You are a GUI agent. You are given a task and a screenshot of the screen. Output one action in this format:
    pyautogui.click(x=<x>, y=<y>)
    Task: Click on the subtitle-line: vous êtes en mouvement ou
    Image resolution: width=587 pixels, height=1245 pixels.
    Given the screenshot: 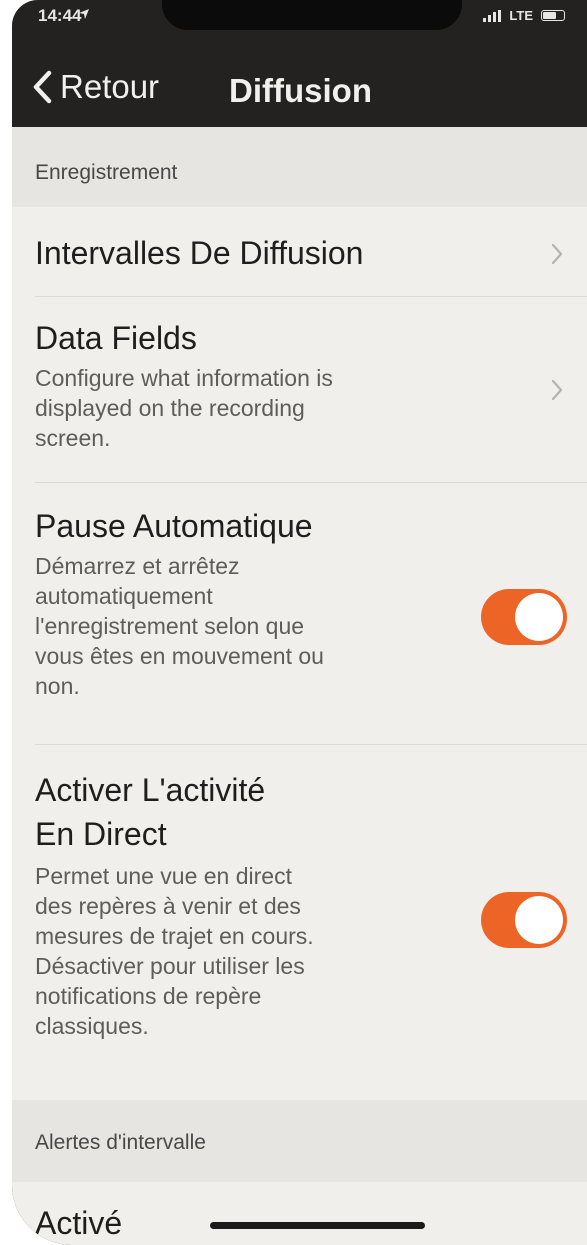 What is the action you would take?
    pyautogui.click(x=179, y=656)
    